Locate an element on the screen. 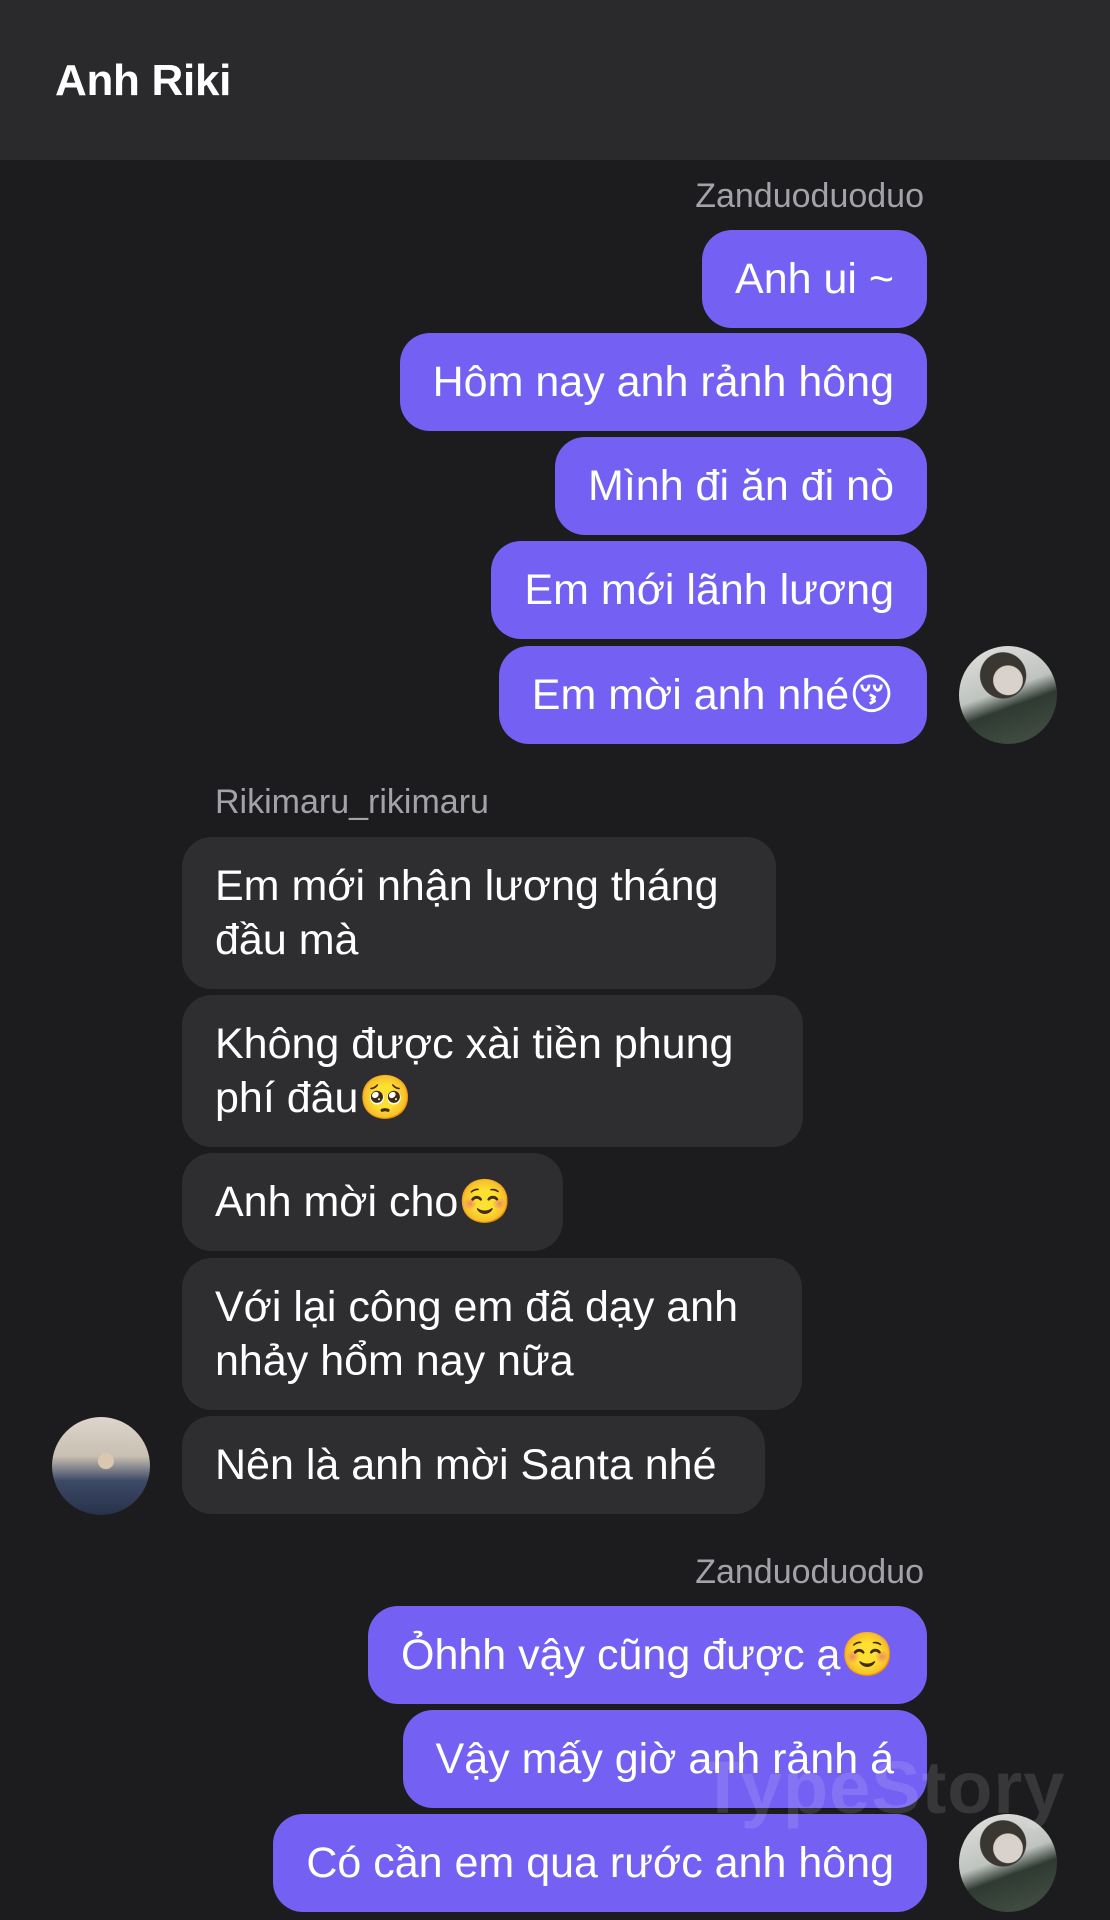 The height and width of the screenshot is (1920, 1110). message-bubble-outgoing: Anh ui ~ is located at coordinates (814, 279).